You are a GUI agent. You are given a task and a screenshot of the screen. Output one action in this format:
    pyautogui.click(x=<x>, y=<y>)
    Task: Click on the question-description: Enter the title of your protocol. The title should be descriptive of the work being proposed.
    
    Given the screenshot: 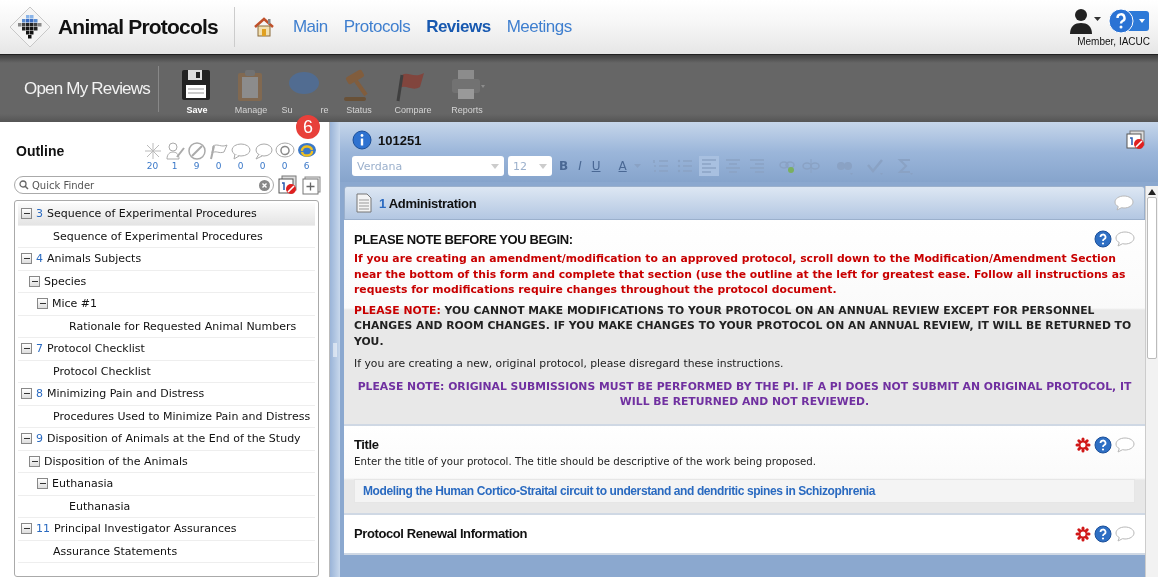 What is the action you would take?
    pyautogui.click(x=585, y=461)
    